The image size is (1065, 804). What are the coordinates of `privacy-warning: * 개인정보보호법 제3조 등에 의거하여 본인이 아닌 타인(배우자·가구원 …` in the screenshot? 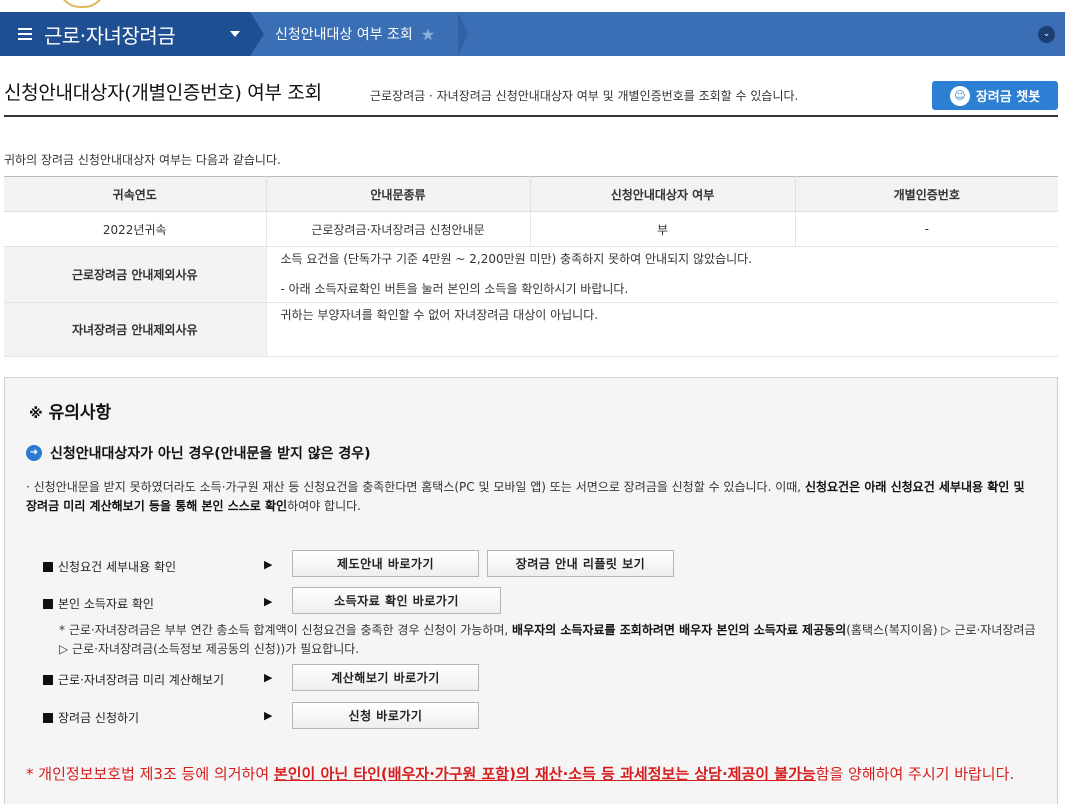 It's located at (531, 774).